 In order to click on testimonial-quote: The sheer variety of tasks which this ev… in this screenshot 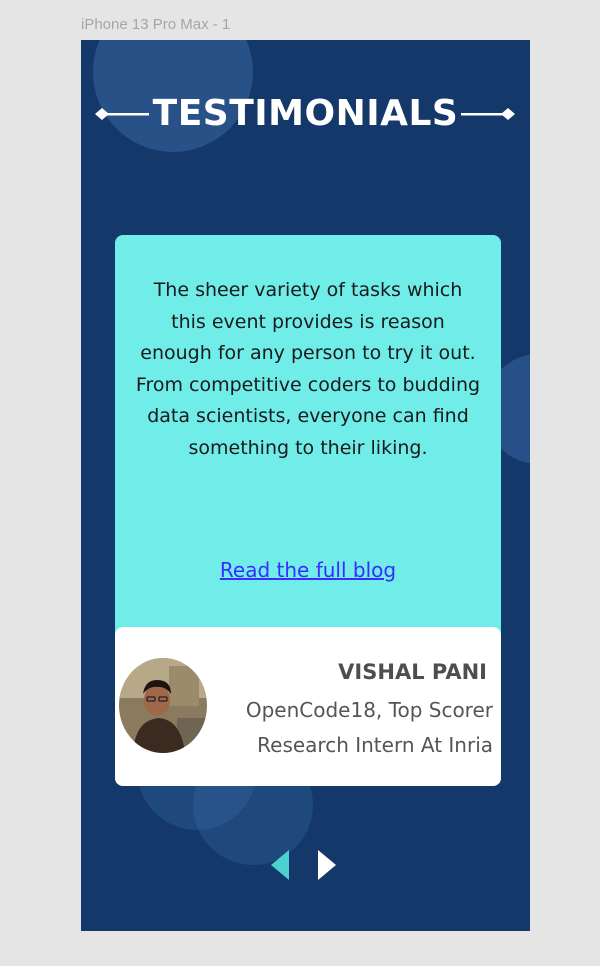, I will do `click(308, 369)`.